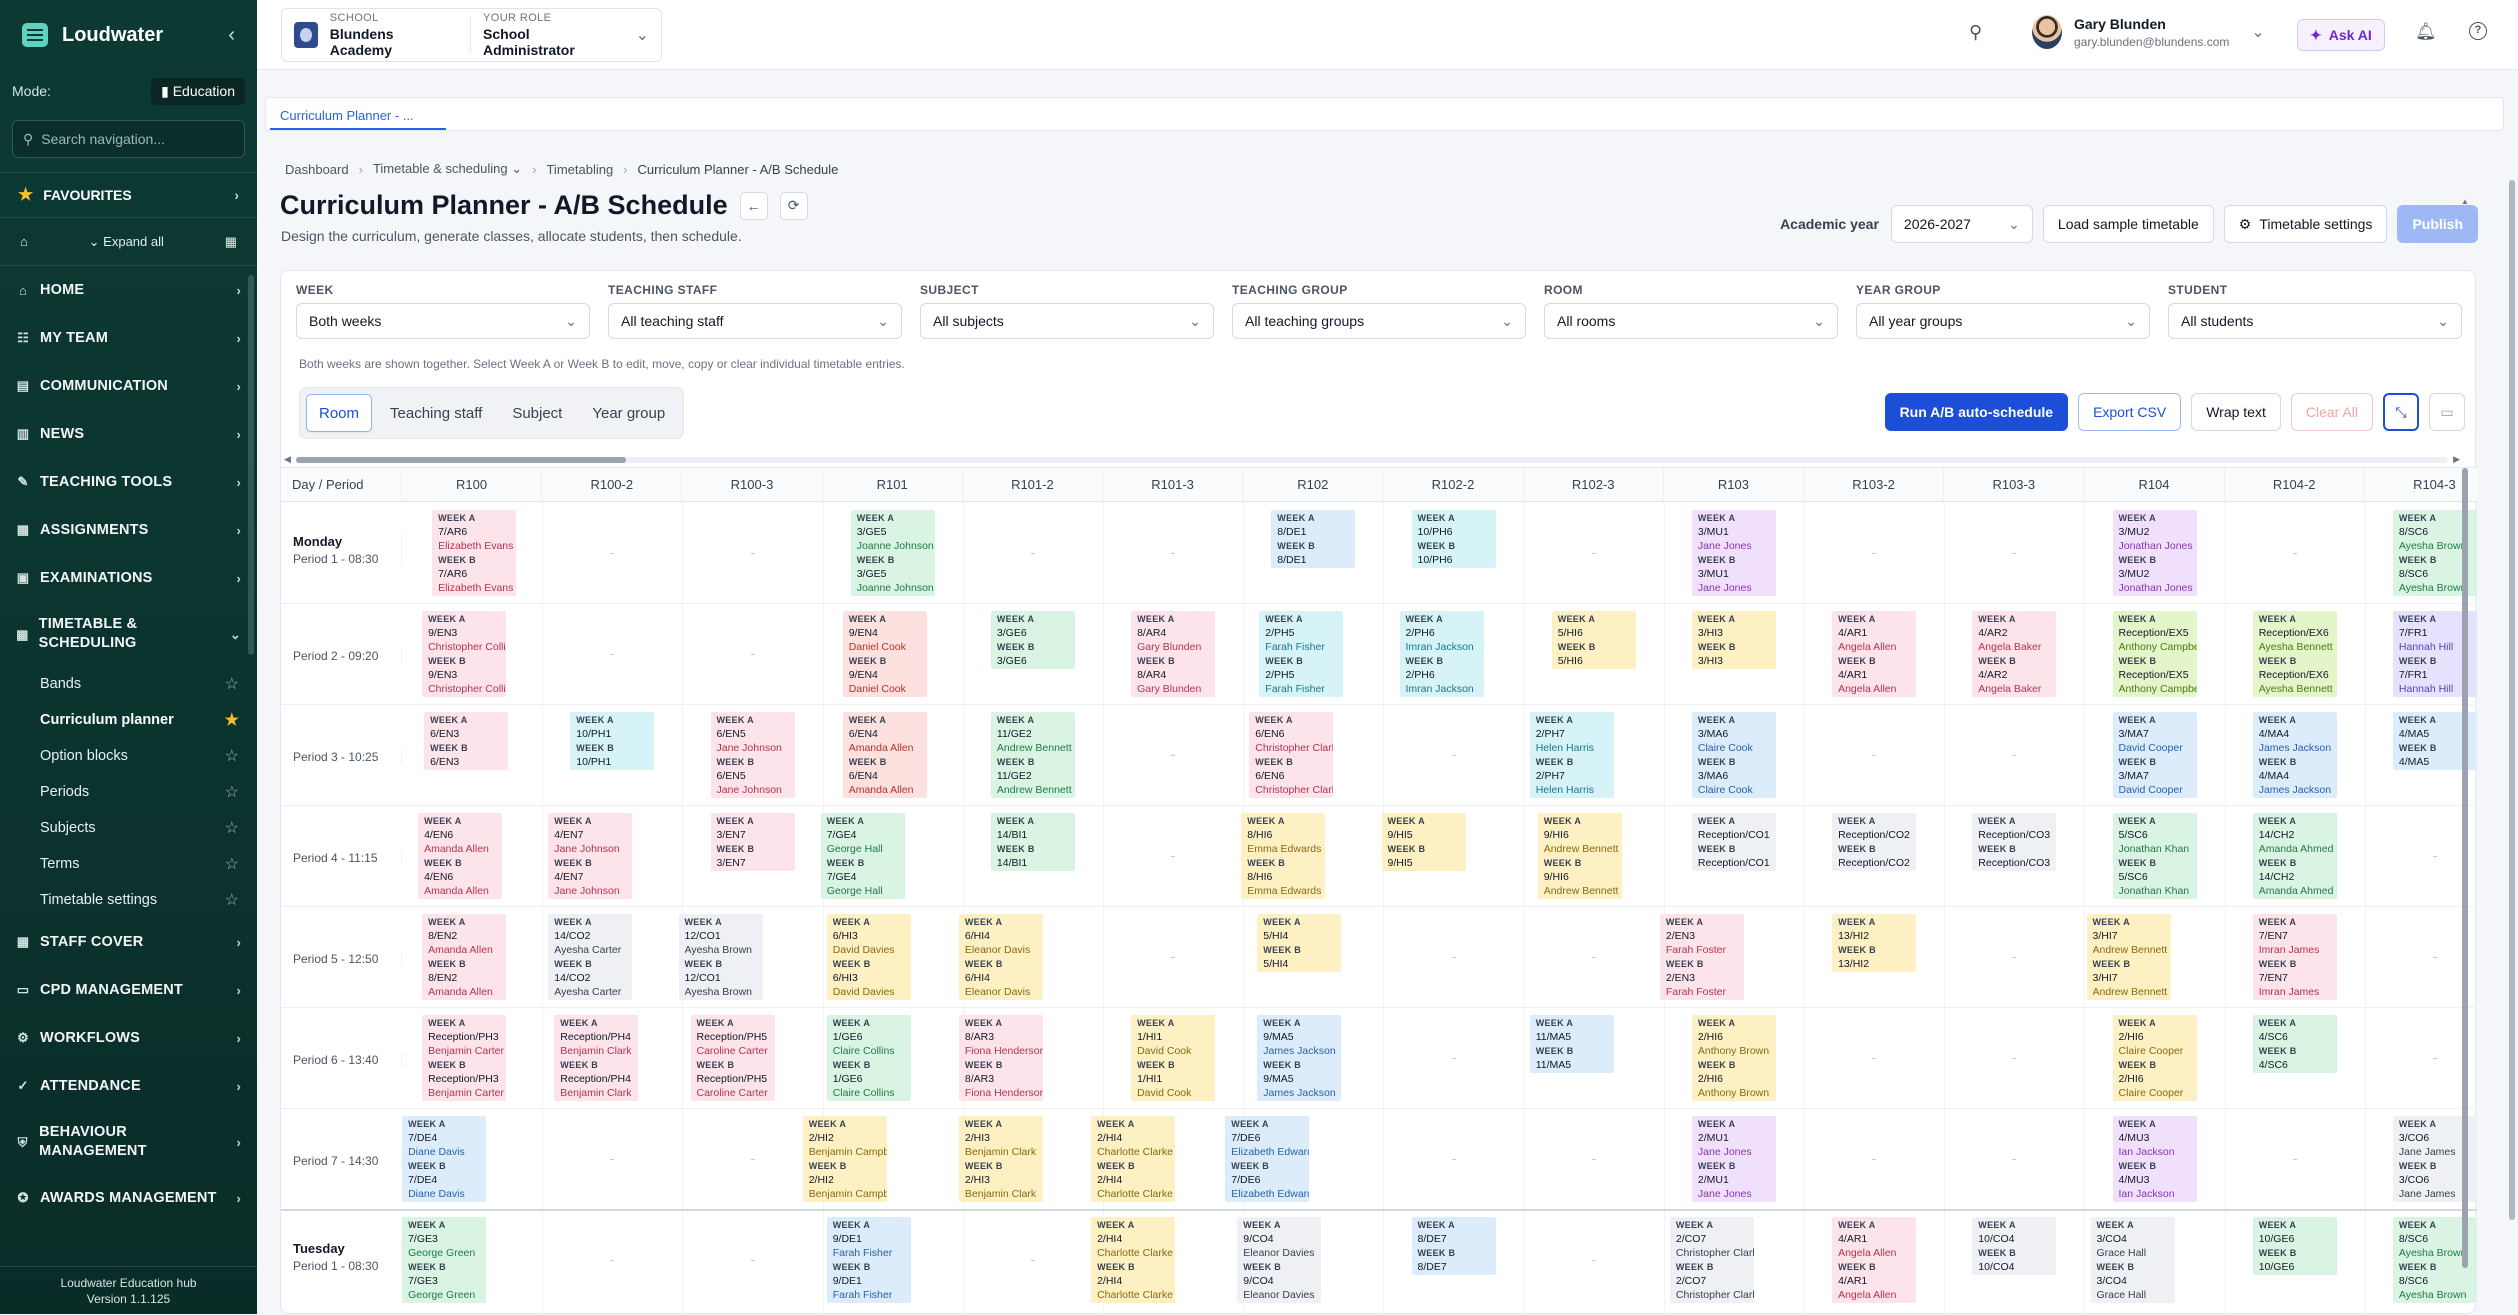 The height and width of the screenshot is (1315, 2518). Describe the element at coordinates (752, 842) in the screenshot. I see `timetable-entry: WEEK A 3/EN7 WEEK B 3/EN7` at that location.